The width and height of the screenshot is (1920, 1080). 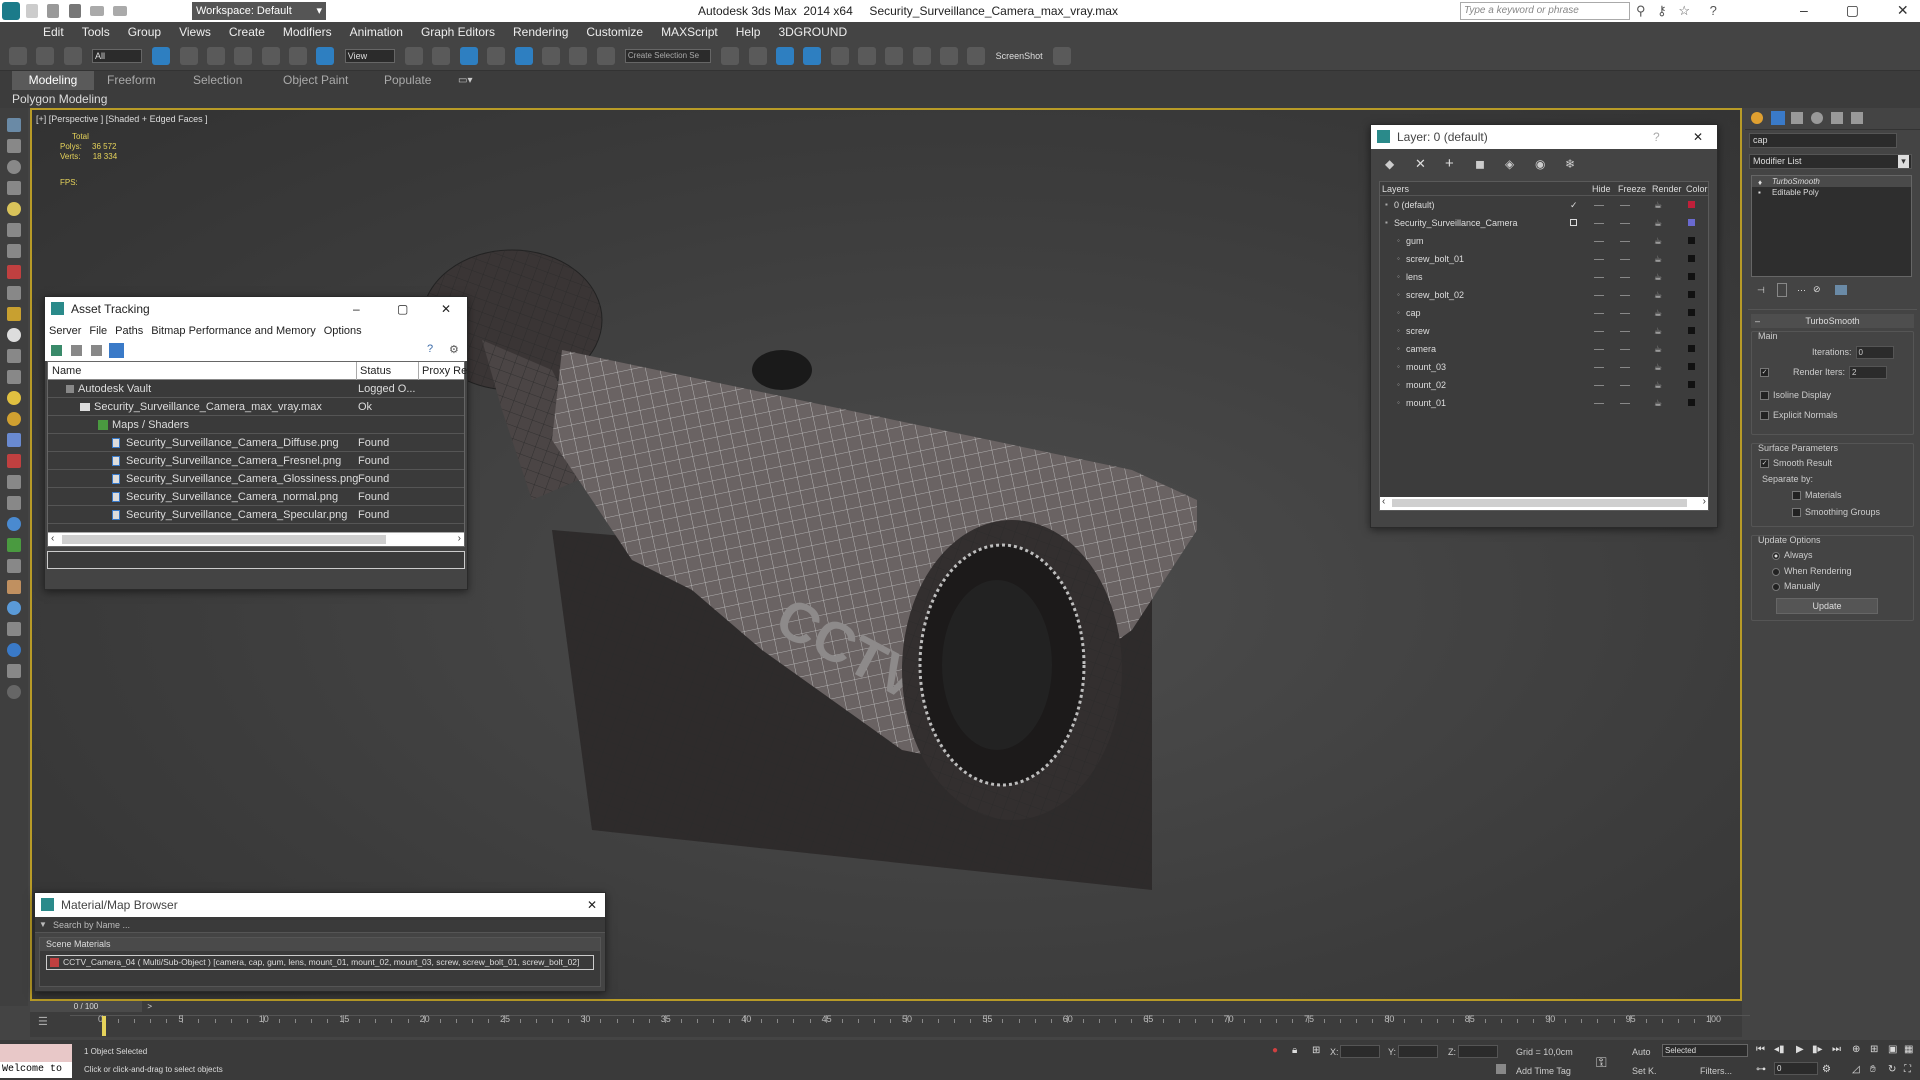 I want to click on x-coordinate-field, so click(x=1360, y=1051).